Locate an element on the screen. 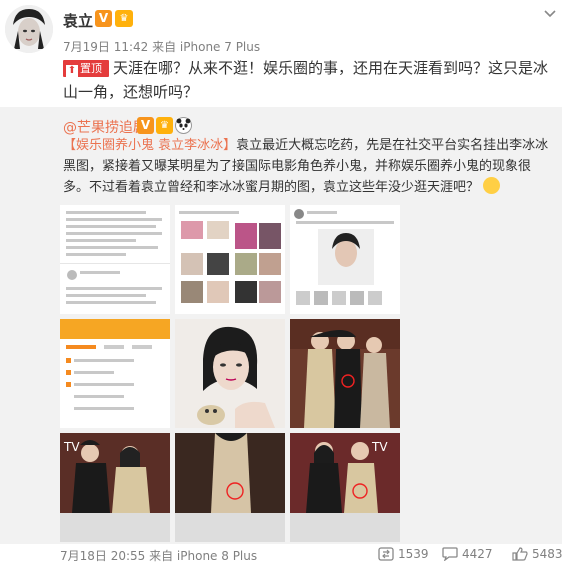 The height and width of the screenshot is (565, 562). repost-count: 1539 is located at coordinates (413, 554).